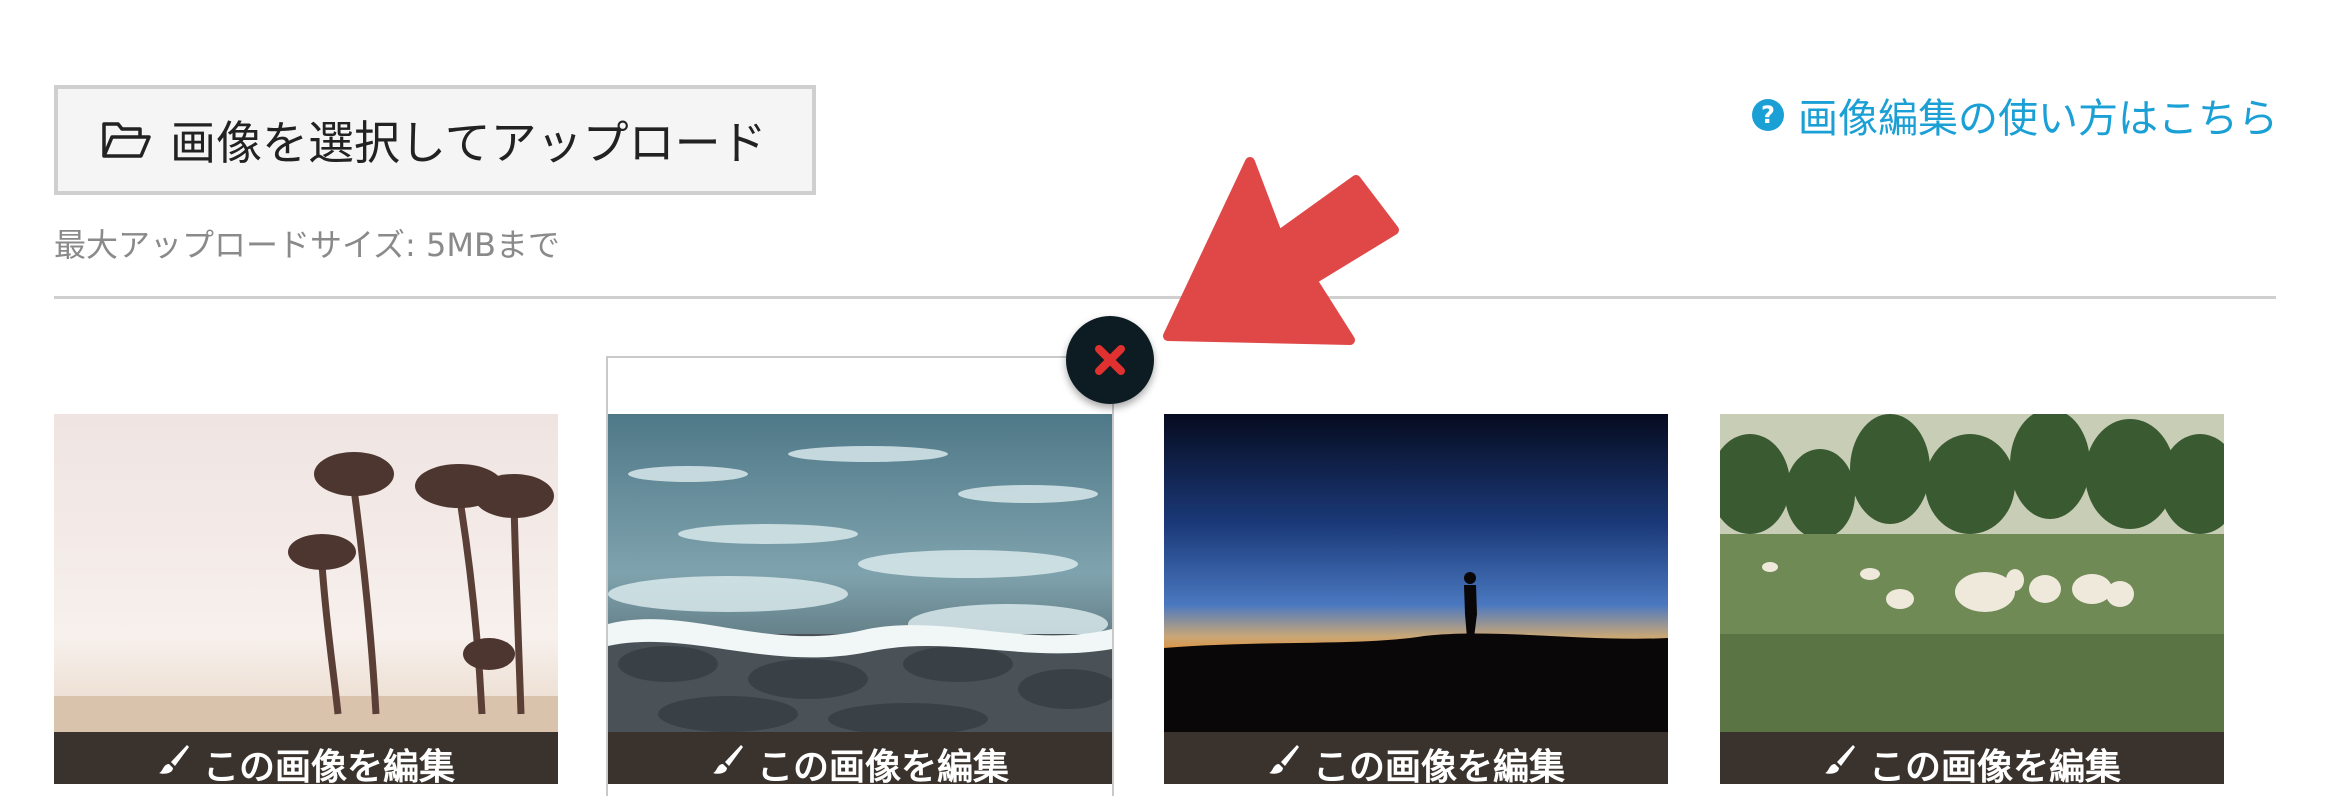  I want to click on image-edit-help-link: ? 画像編集の使い方はこちら, so click(2015, 115).